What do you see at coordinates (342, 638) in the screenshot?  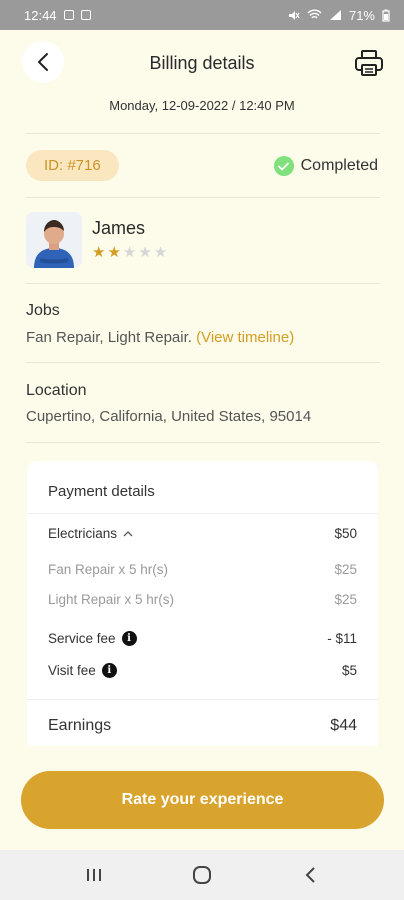 I see `service-fee-amount: - $11` at bounding box center [342, 638].